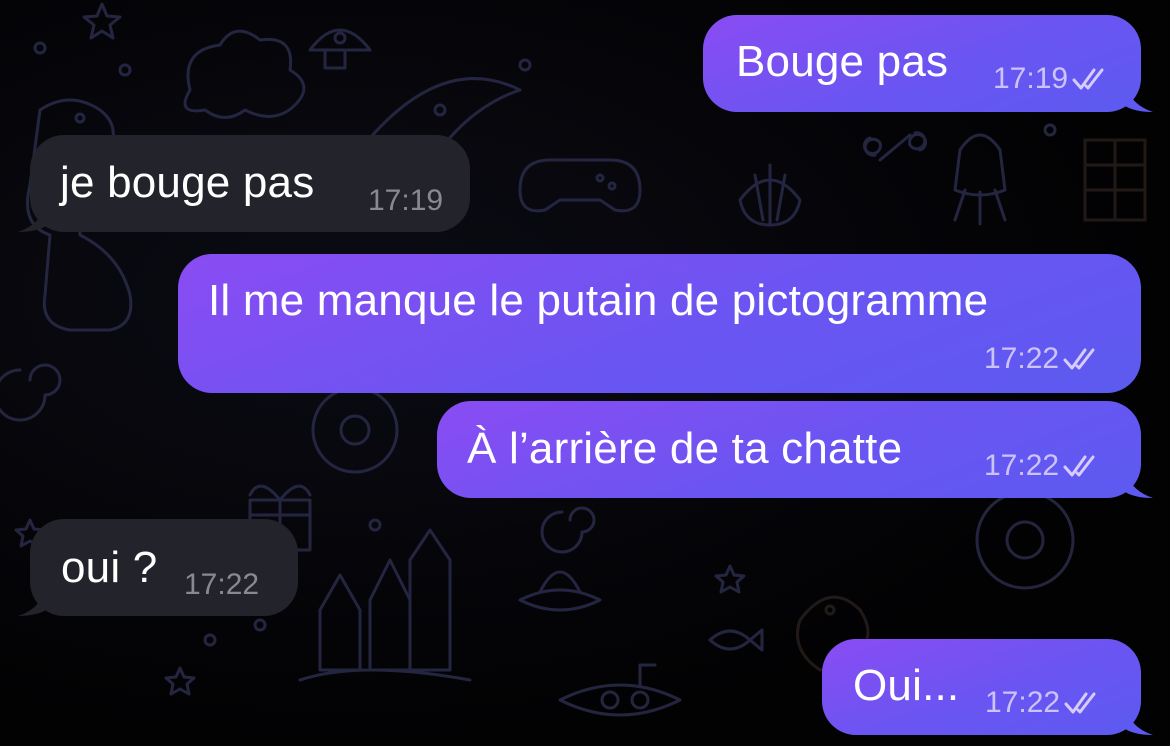 The image size is (1170, 746). I want to click on message-bubble-outgoing: Bouge pas 17:19, so click(928, 63).